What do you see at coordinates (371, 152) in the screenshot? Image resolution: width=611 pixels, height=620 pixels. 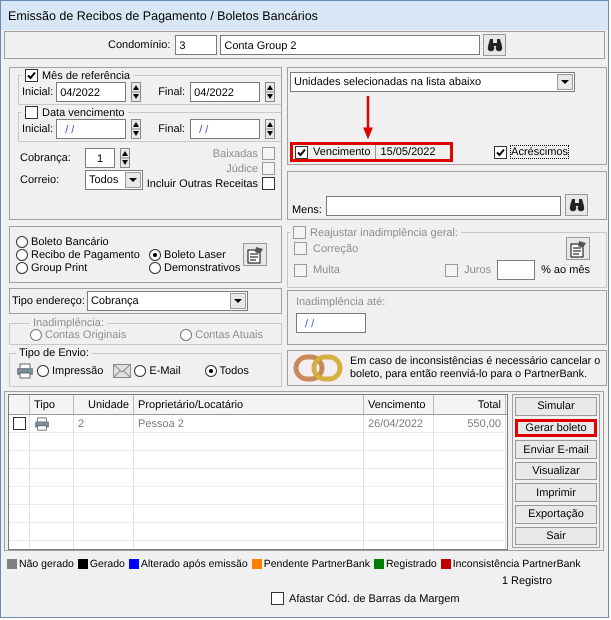 I see `due-date-control: Vencimento 15/05/2022` at bounding box center [371, 152].